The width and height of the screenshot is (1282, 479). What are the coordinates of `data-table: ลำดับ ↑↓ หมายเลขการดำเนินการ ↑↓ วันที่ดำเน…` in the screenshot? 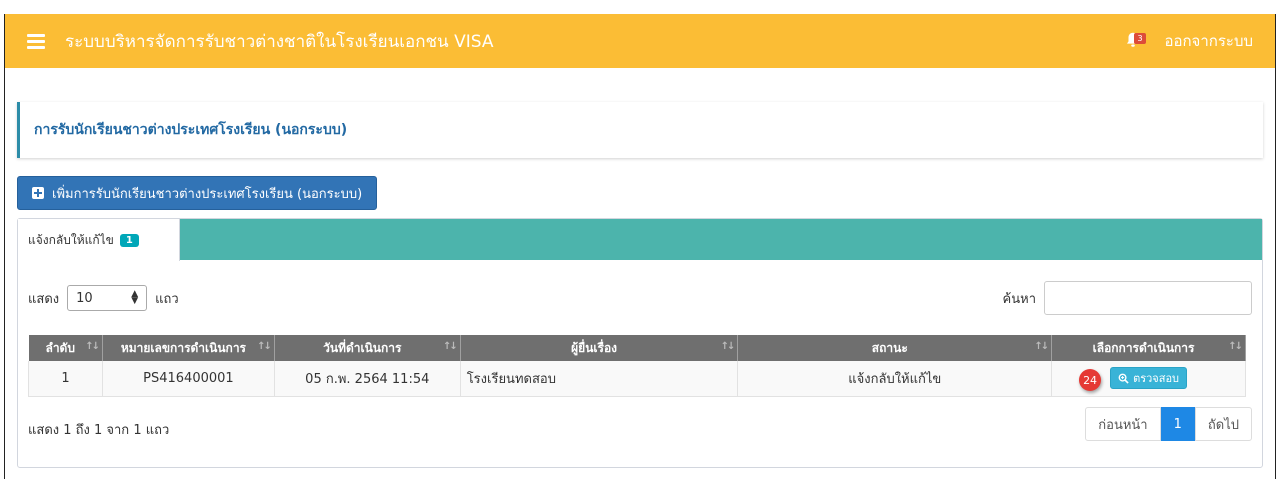 It's located at (637, 366).